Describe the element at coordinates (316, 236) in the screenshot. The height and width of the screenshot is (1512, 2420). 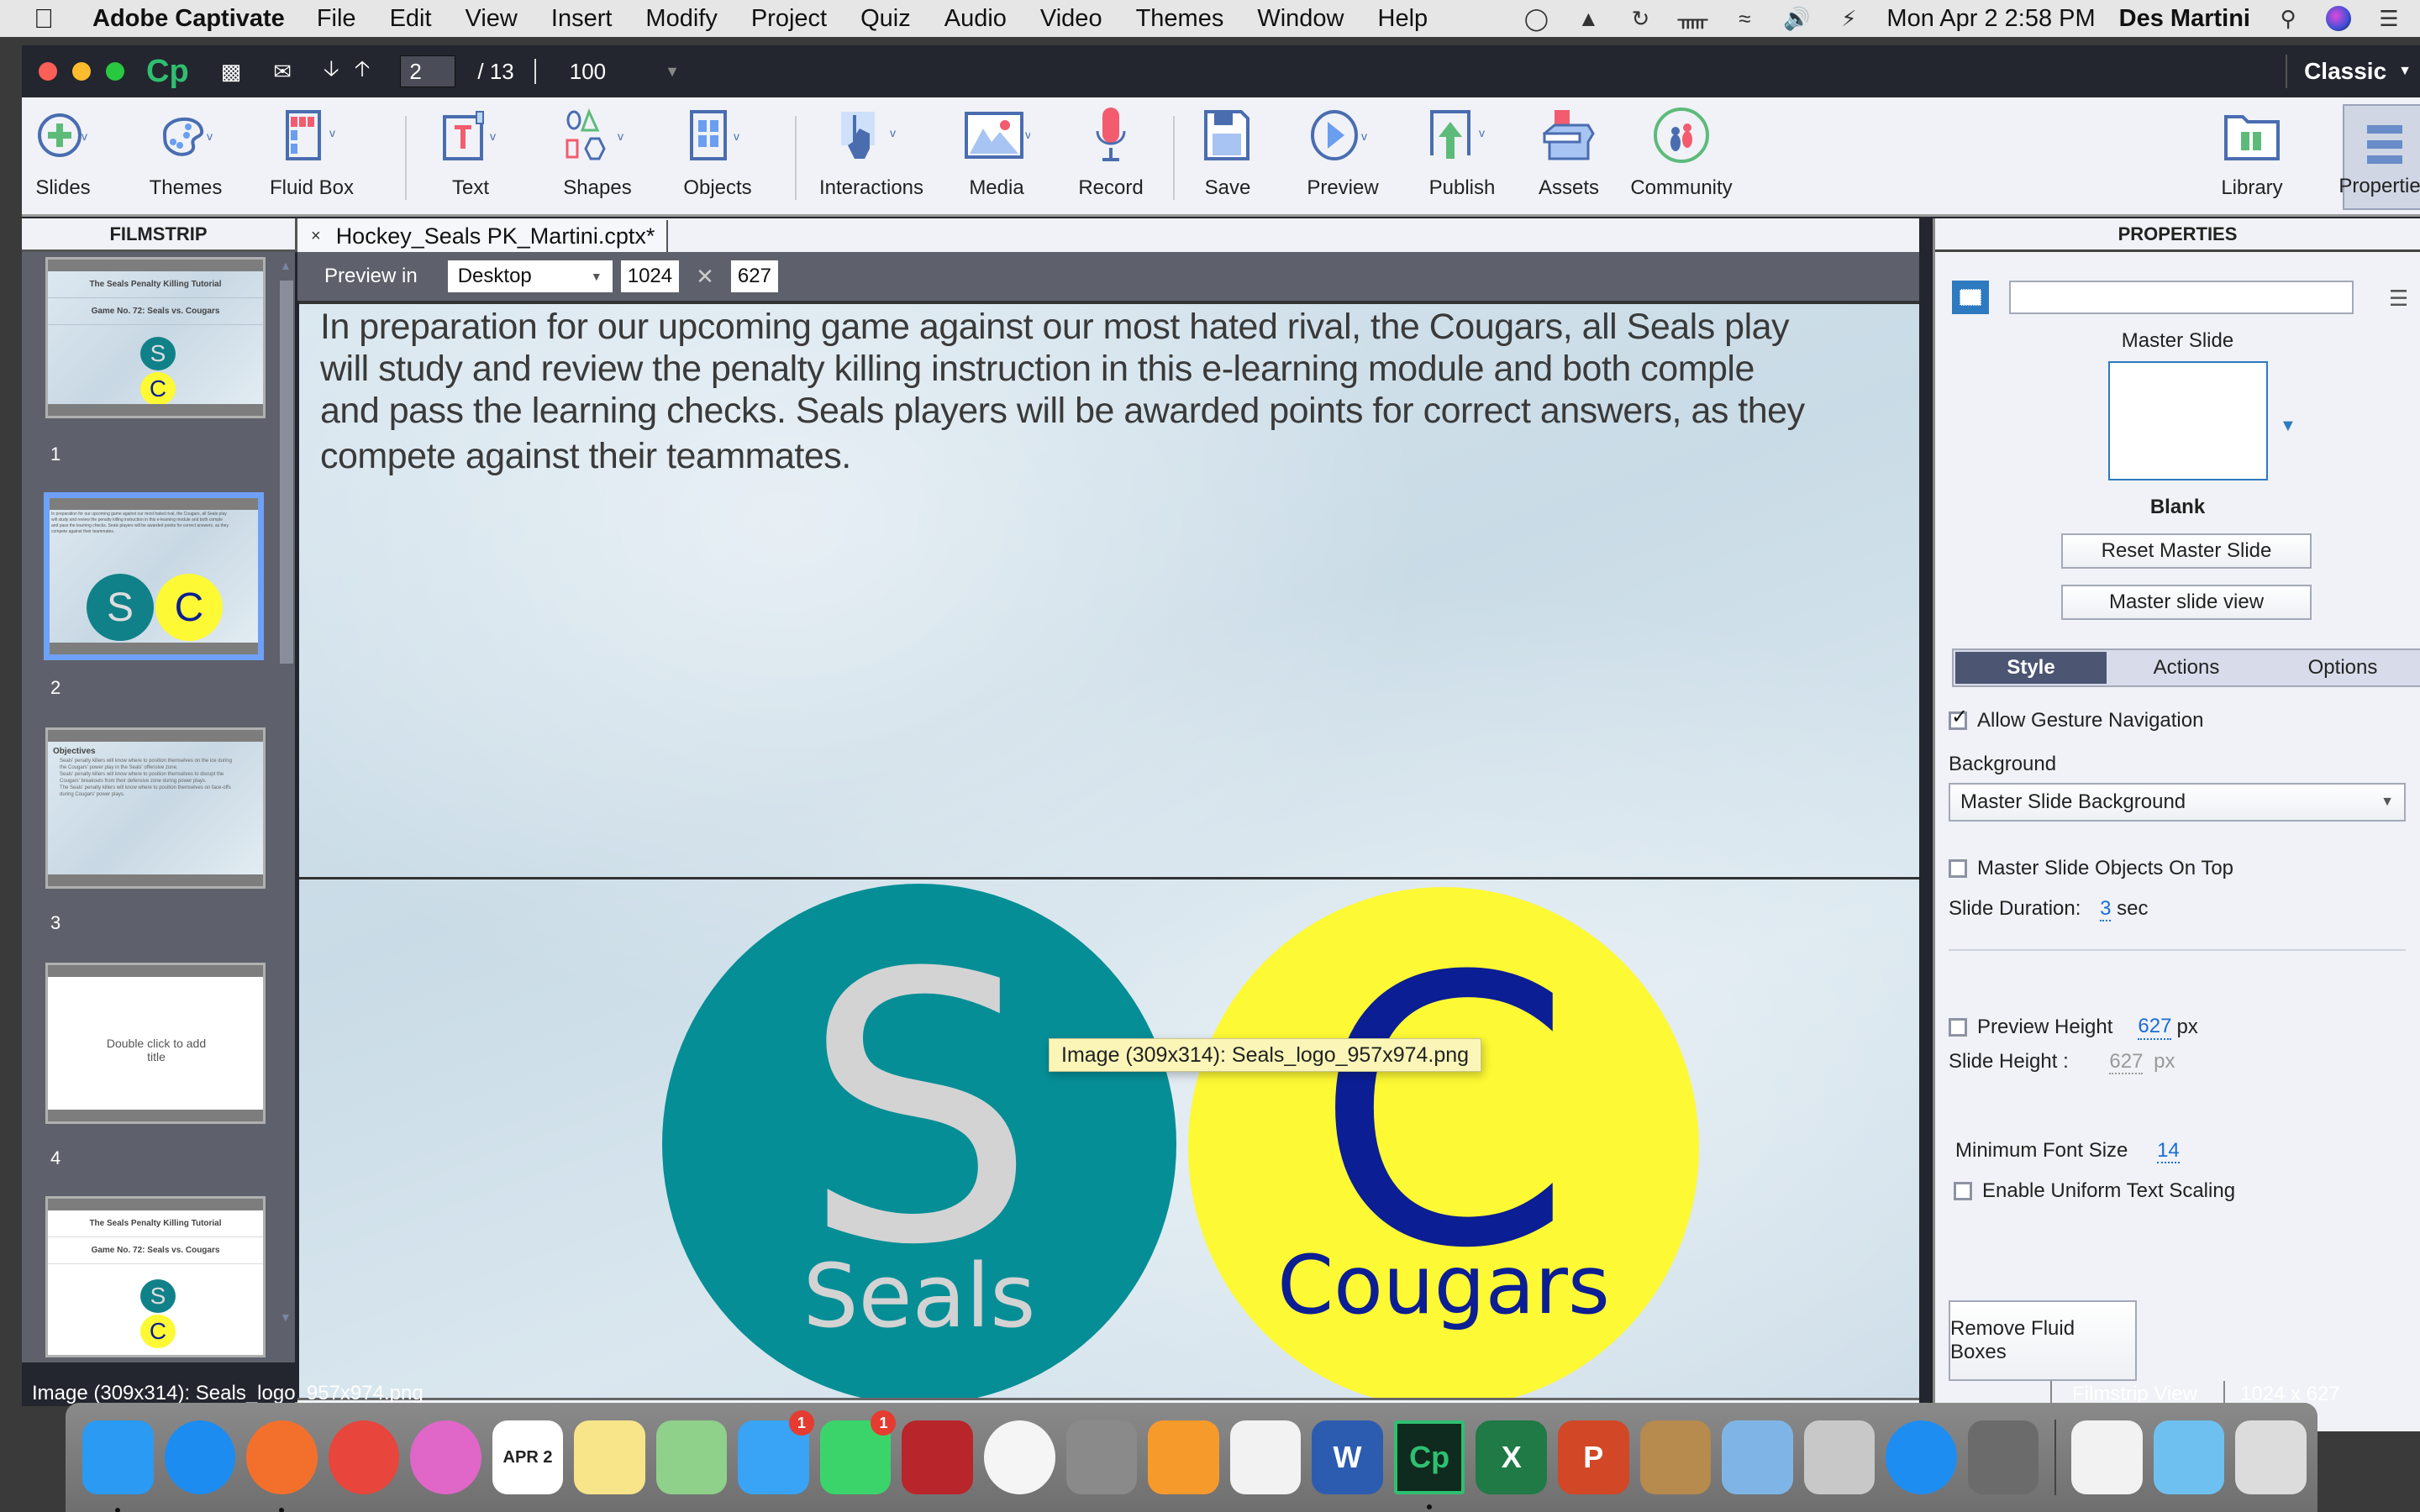
I see `close-tab-icon: ×` at that location.